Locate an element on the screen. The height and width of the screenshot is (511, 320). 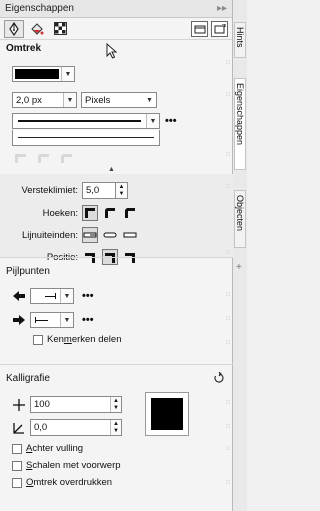
cap-round-button is located at coordinates (110, 235).